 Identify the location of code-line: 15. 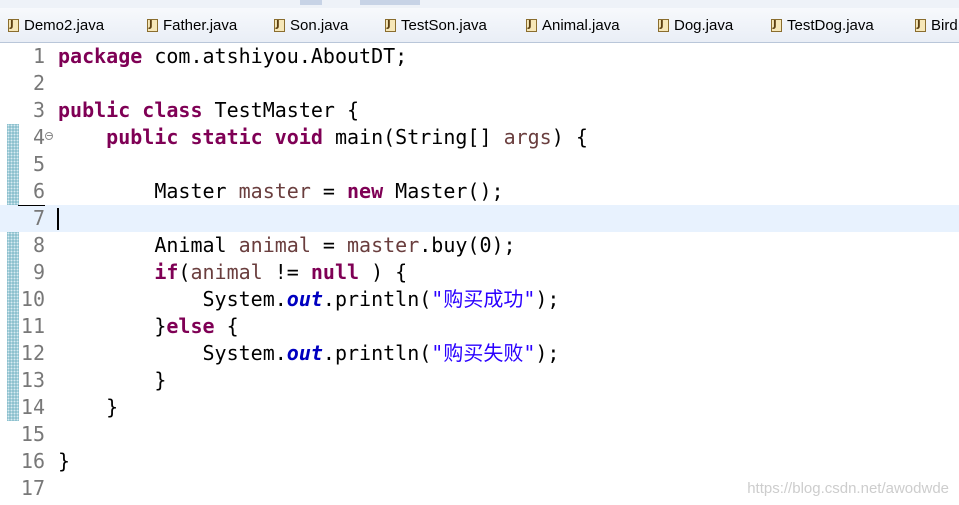
(479, 434).